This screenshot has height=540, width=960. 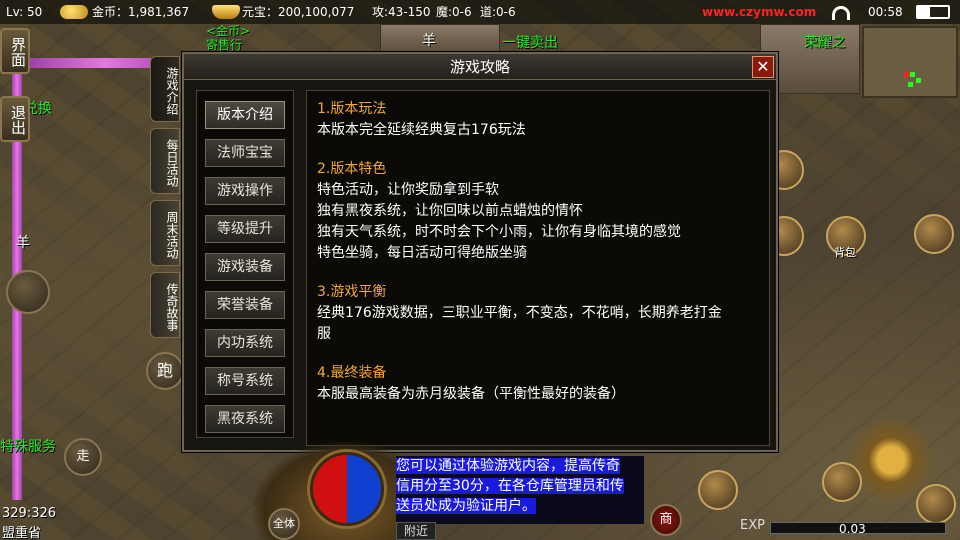 What do you see at coordinates (245, 191) in the screenshot?
I see `menu-item-game-controls: 游戏操作` at bounding box center [245, 191].